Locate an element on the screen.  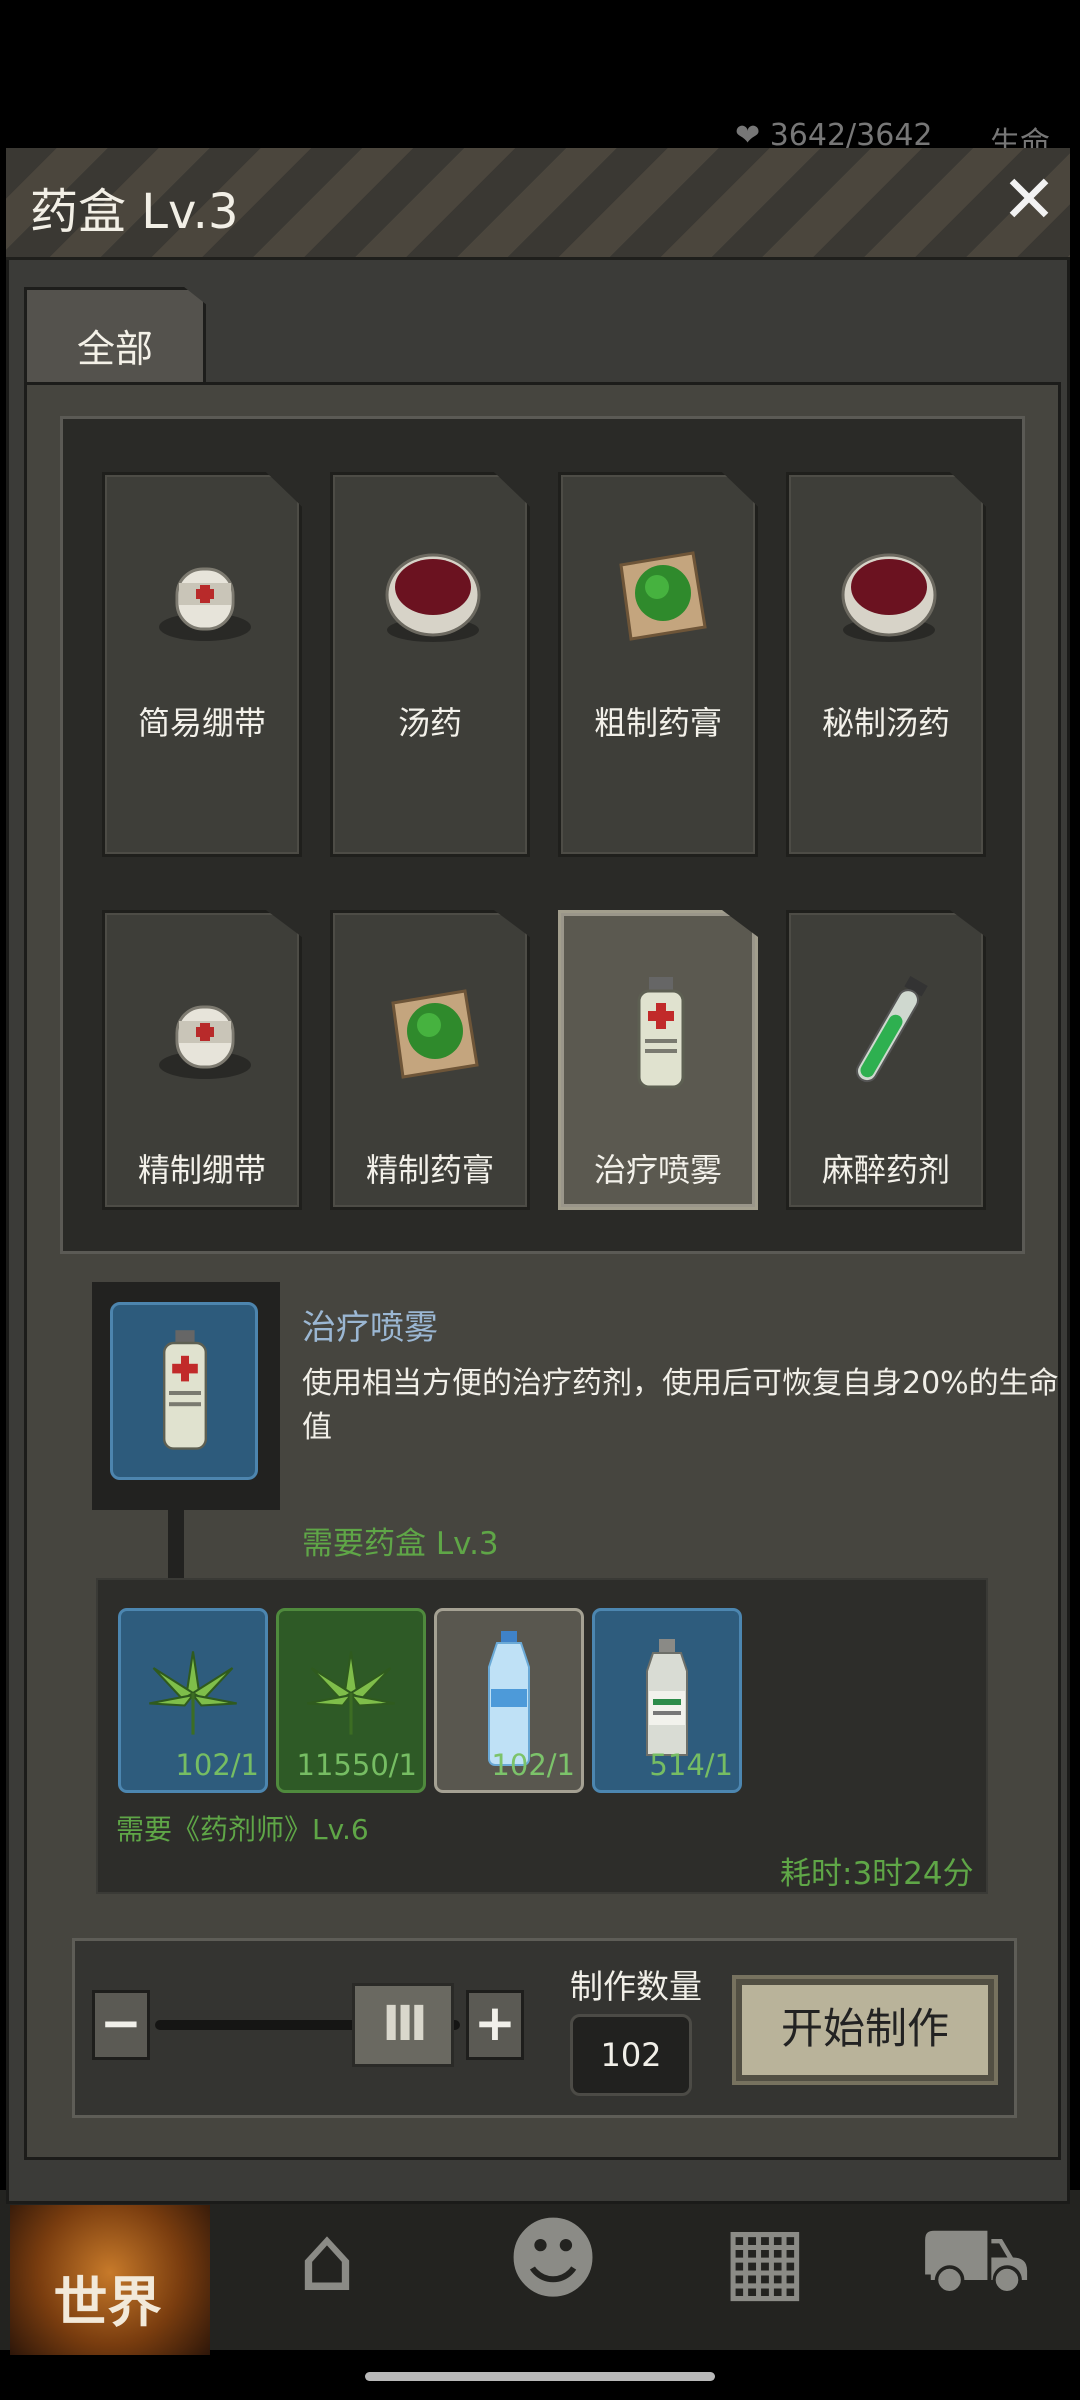
backpack-icon: ⌂ is located at coordinates (327, 2260).